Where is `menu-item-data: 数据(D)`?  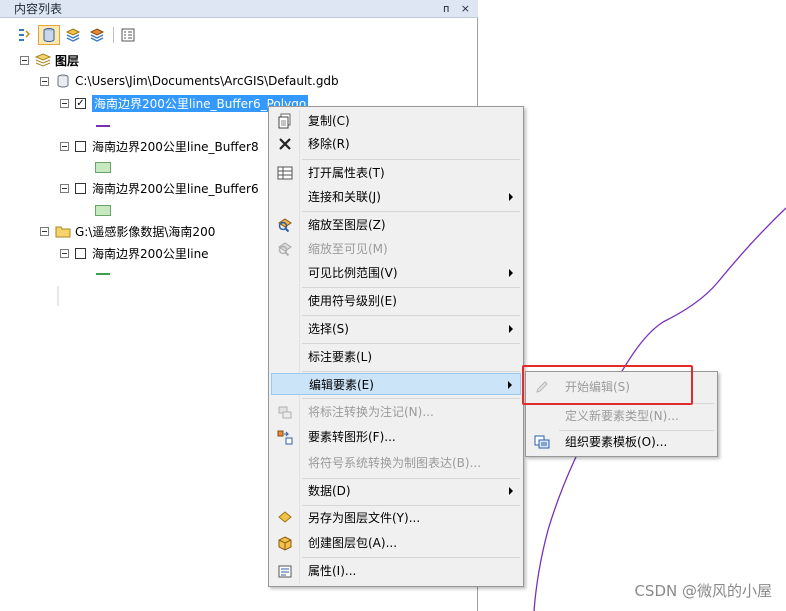 menu-item-data: 数据(D) is located at coordinates (396, 491).